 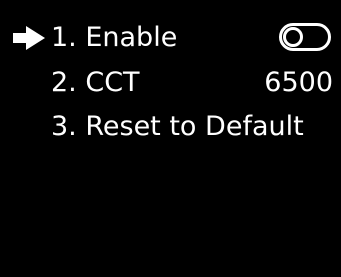 I want to click on menu-item-label: 3. Reset to Default, so click(x=177, y=126).